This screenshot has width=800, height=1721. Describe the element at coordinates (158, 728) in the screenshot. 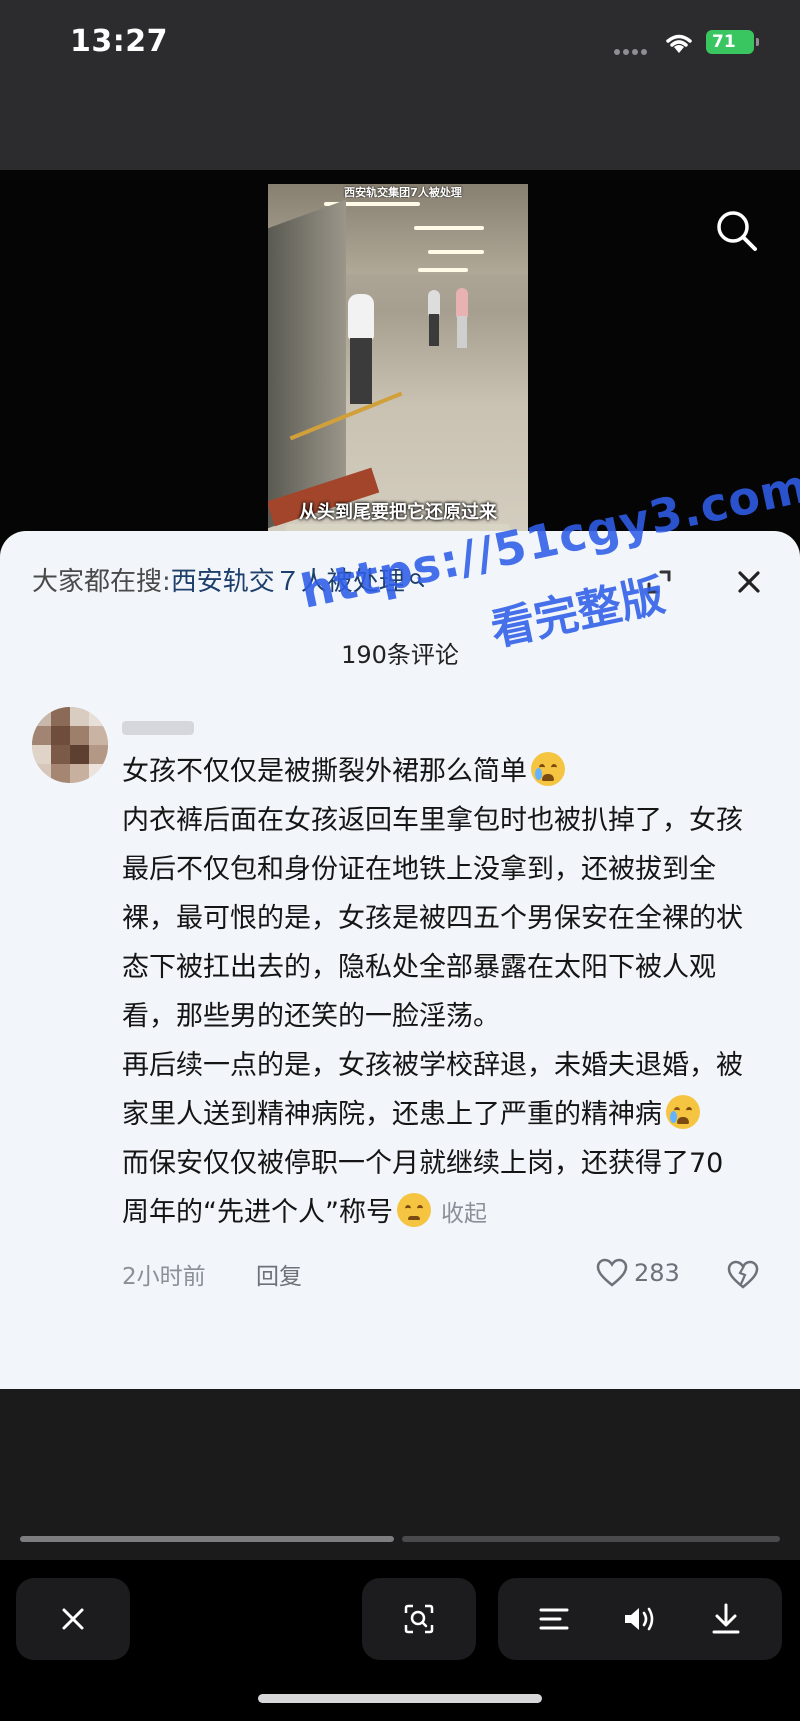

I see `username-redacted` at that location.